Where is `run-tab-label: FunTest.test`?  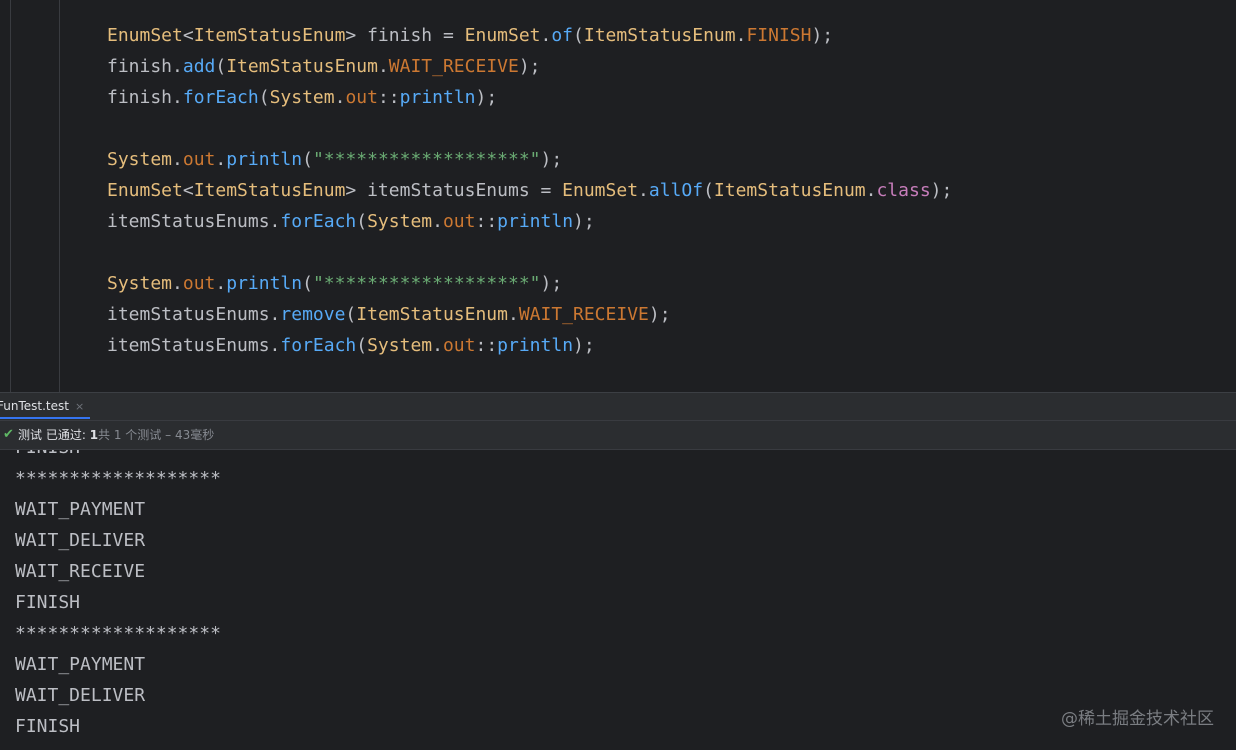 run-tab-label: FunTest.test is located at coordinates (34, 406).